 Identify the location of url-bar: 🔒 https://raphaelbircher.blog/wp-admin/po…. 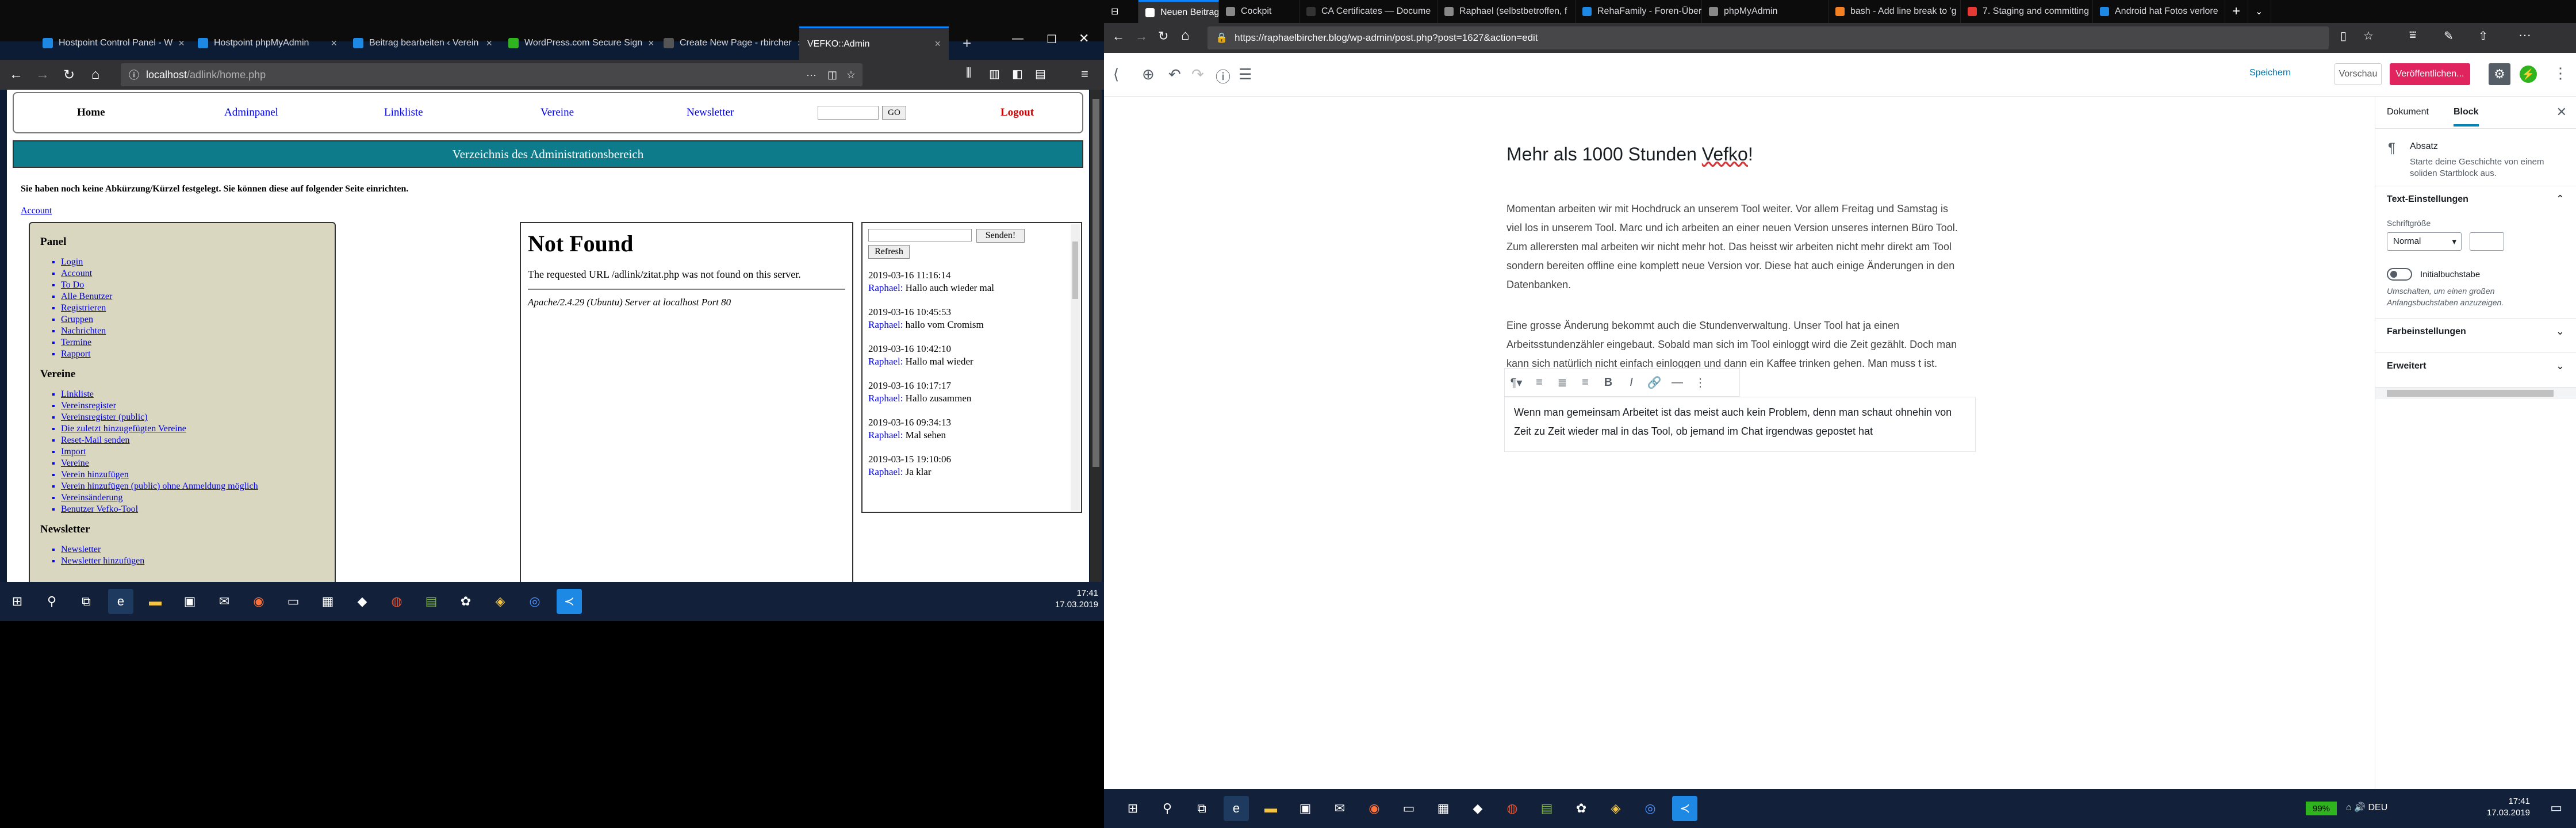
(1768, 37).